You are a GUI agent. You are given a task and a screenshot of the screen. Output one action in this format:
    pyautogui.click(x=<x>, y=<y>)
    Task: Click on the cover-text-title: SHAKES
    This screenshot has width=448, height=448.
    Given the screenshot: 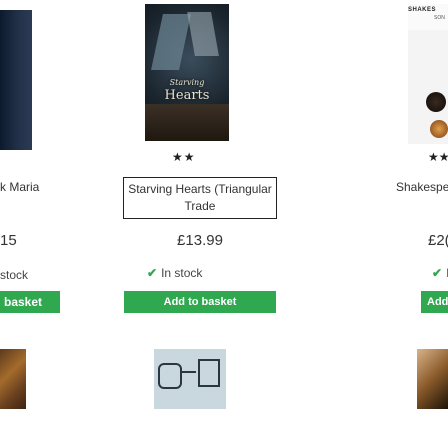 What is the action you would take?
    pyautogui.click(x=422, y=10)
    